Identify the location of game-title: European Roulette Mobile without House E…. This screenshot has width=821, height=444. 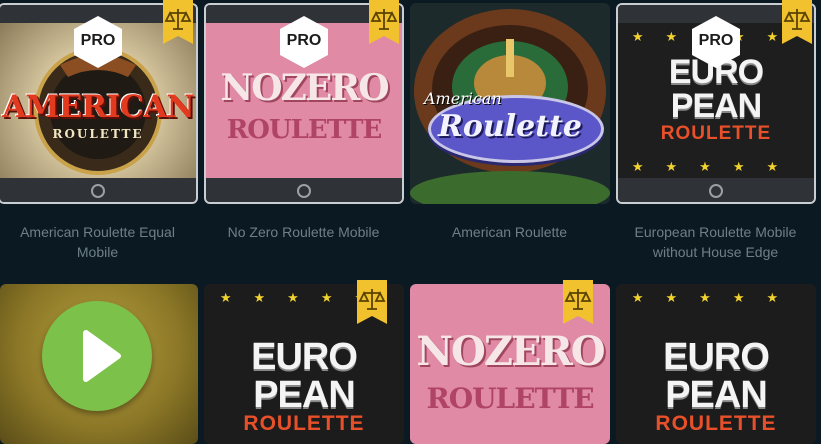
(715, 242).